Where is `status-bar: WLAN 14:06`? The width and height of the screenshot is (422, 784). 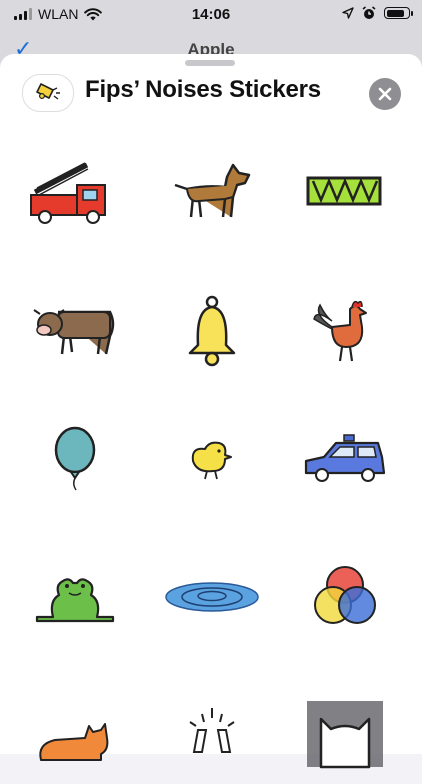 status-bar: WLAN 14:06 is located at coordinates (211, 15).